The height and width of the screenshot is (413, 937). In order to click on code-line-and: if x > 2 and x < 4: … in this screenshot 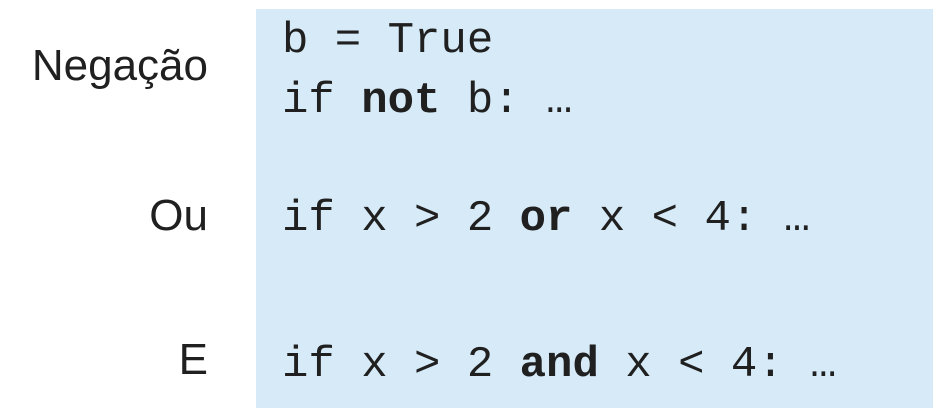, I will do `click(559, 365)`.